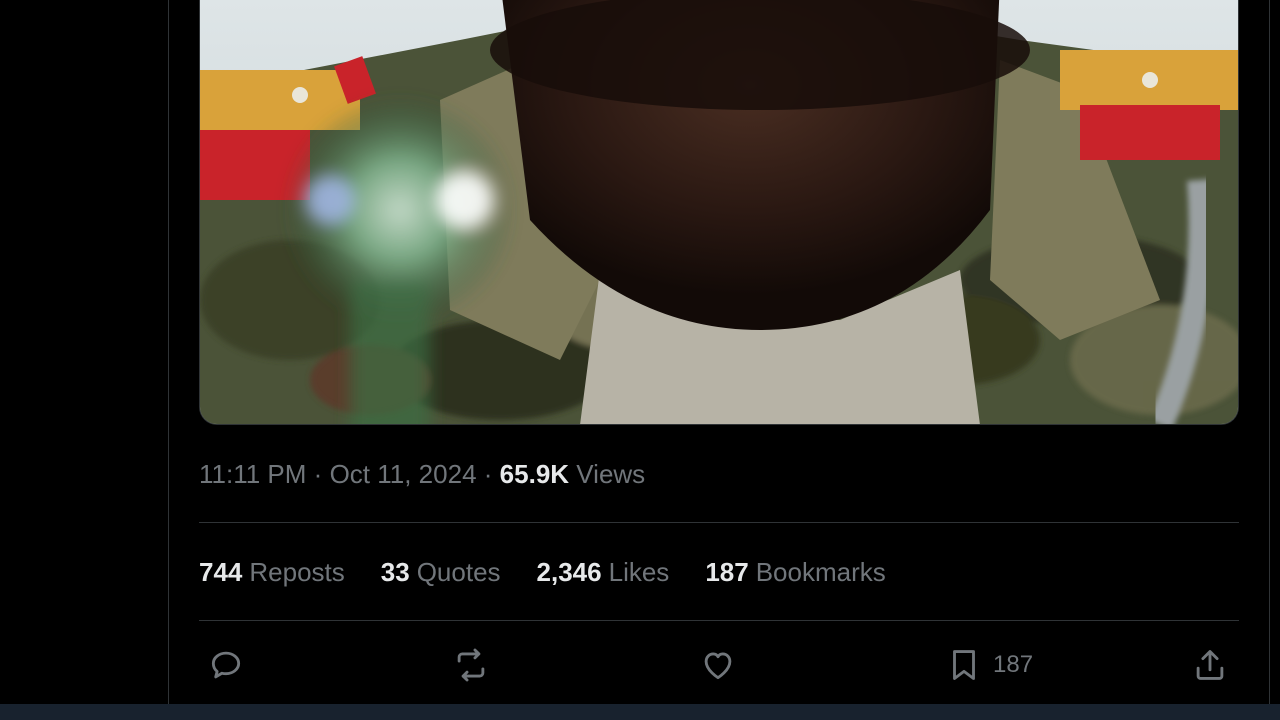 This screenshot has width=1280, height=720. What do you see at coordinates (1269, 352) in the screenshot?
I see `right-column-border` at bounding box center [1269, 352].